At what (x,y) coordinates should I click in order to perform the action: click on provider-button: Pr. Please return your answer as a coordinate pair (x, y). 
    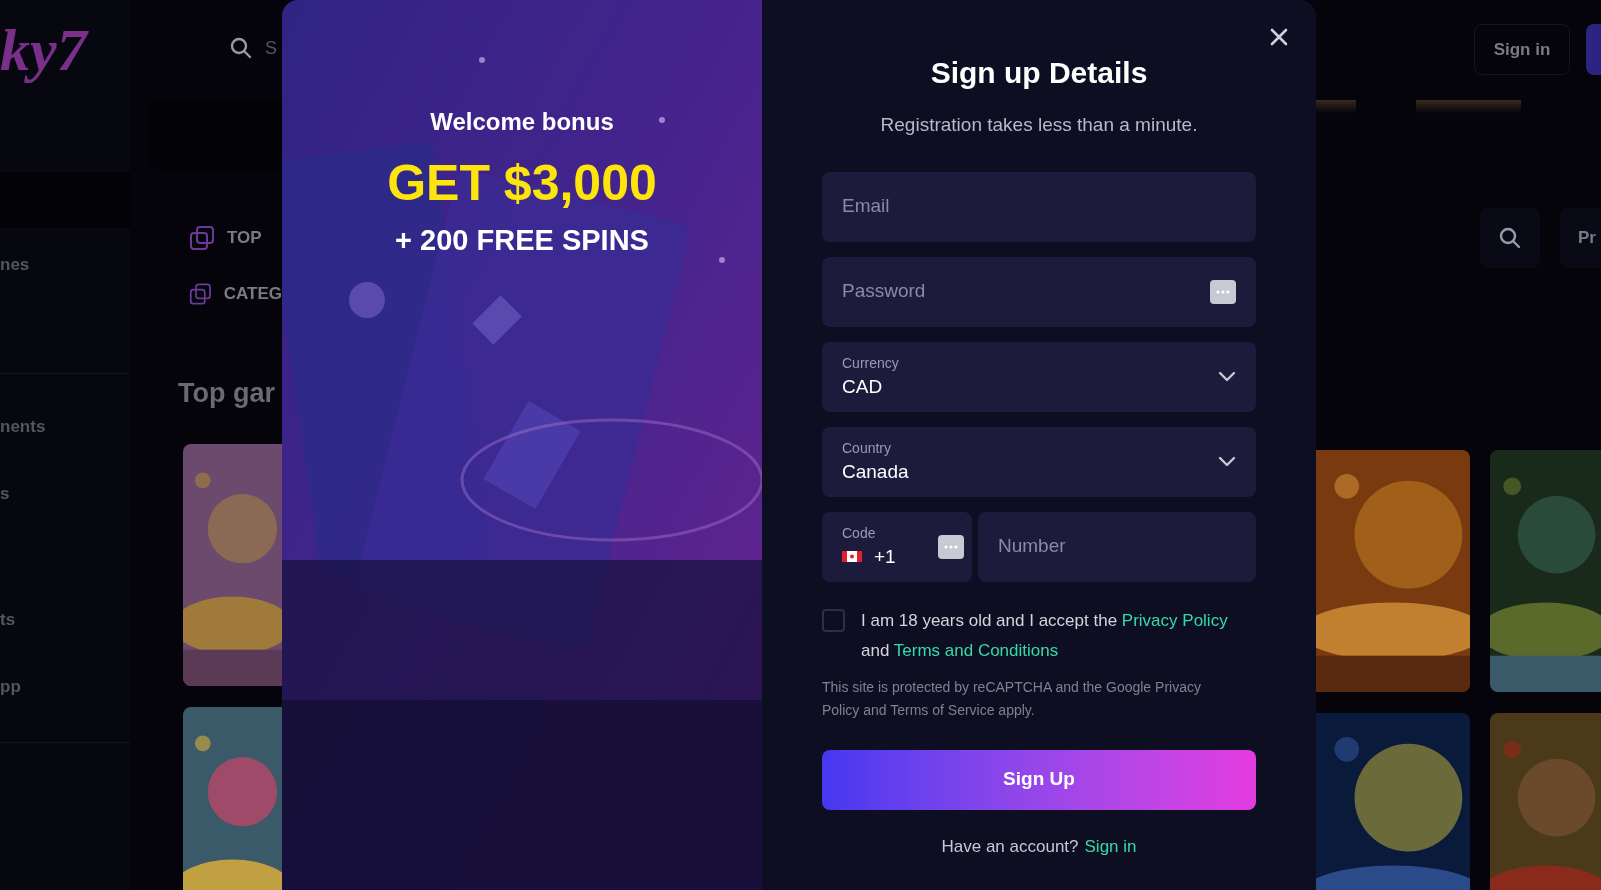
    Looking at the image, I should click on (1580, 238).